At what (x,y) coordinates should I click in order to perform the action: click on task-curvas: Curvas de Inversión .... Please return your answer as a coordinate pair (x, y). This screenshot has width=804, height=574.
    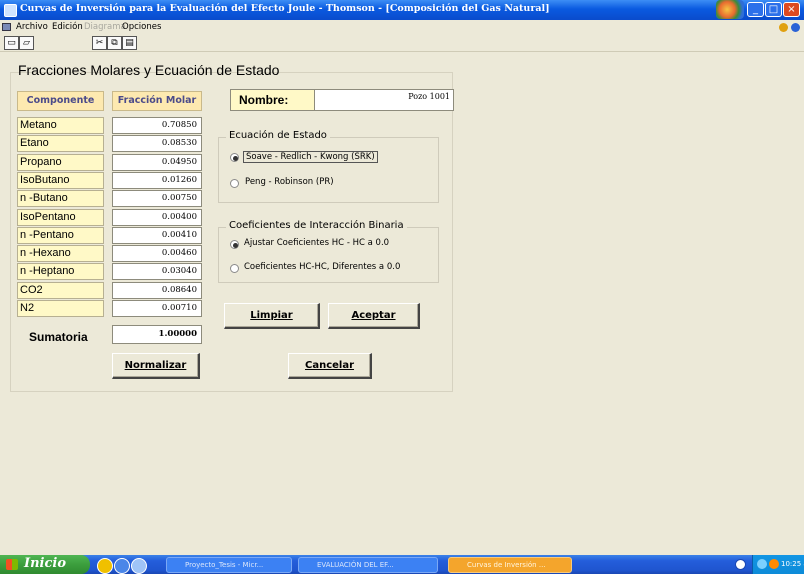
    Looking at the image, I should click on (510, 565).